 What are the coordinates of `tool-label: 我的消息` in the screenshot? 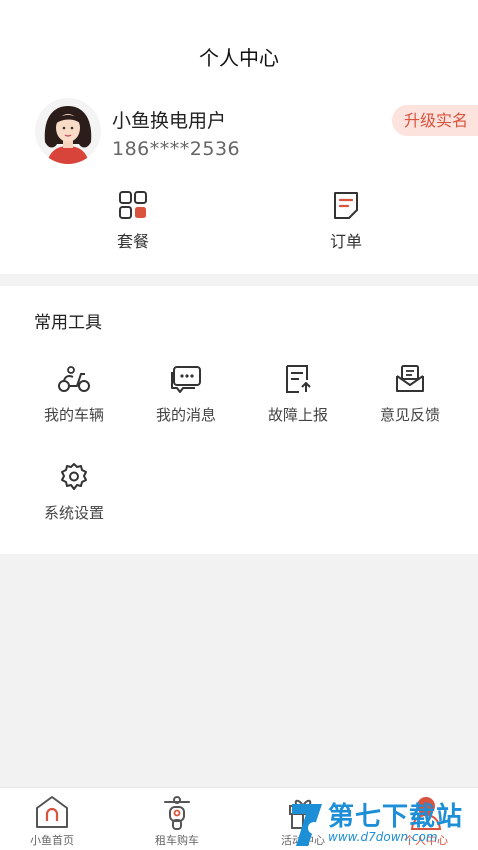 It's located at (185, 415).